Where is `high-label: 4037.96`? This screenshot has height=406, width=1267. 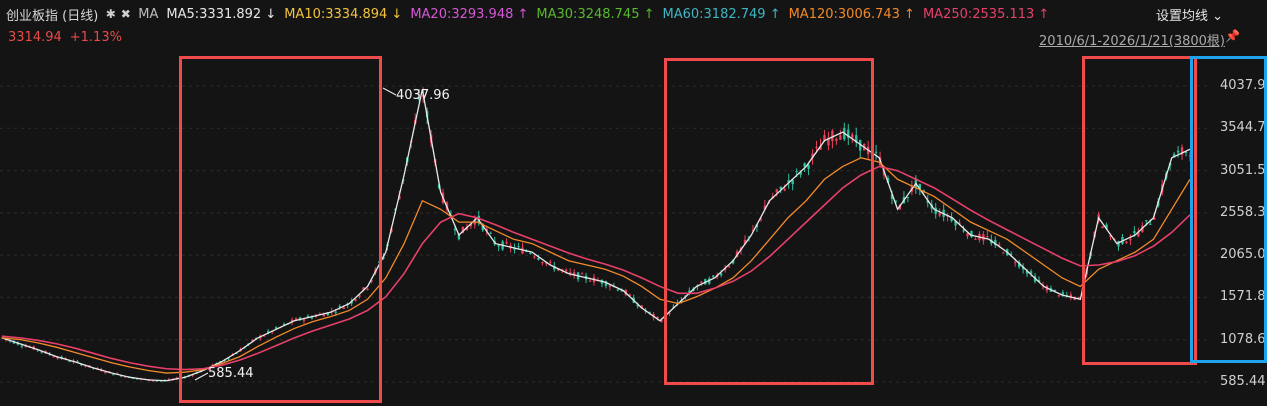
high-label: 4037.96 is located at coordinates (423, 95).